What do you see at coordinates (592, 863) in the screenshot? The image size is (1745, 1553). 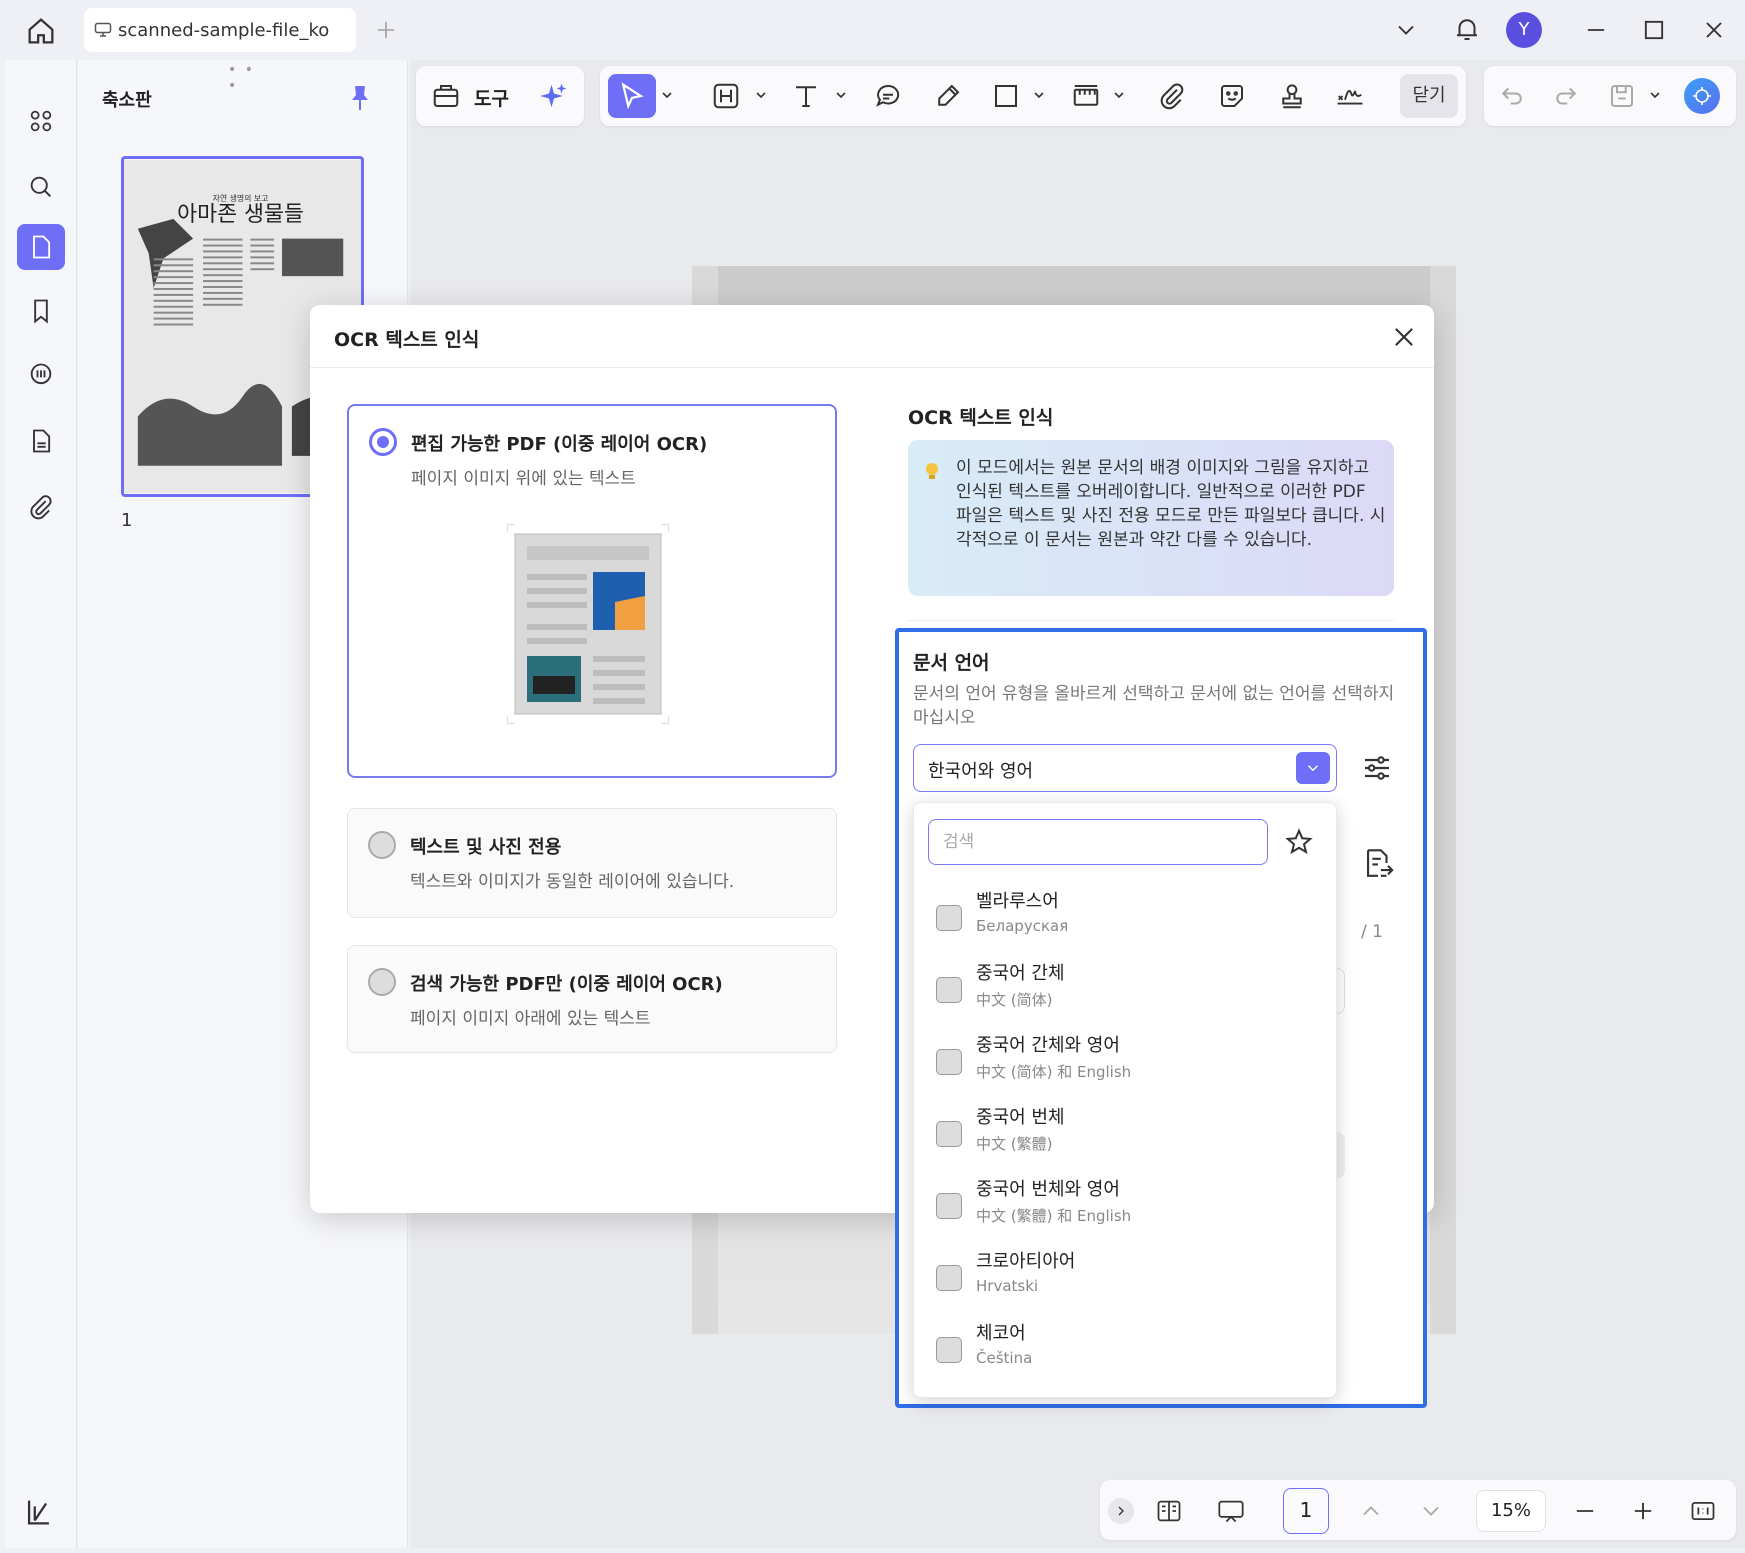 I see `option-text-and-image: 텍스트 및 사진 전용 텍스트와 이미지가 동일한 레이어에 있습니다.` at bounding box center [592, 863].